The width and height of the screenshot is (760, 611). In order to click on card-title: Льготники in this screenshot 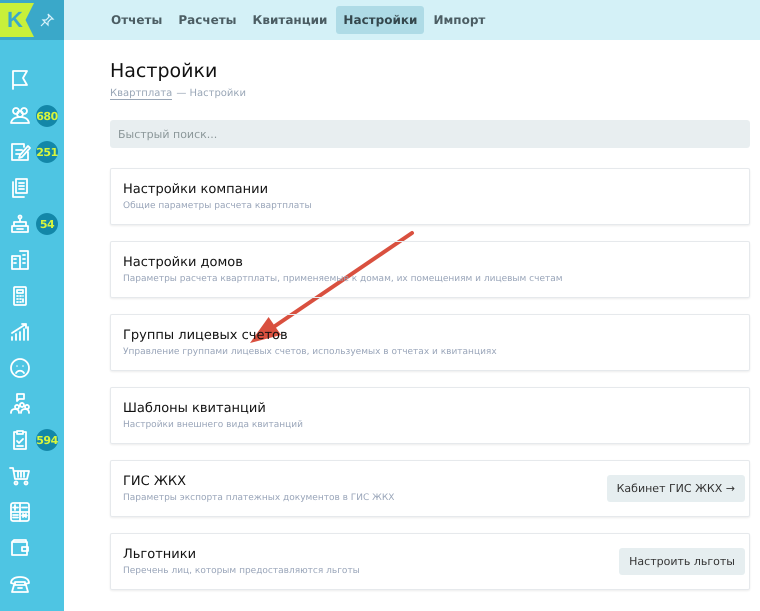, I will do `click(160, 554)`.